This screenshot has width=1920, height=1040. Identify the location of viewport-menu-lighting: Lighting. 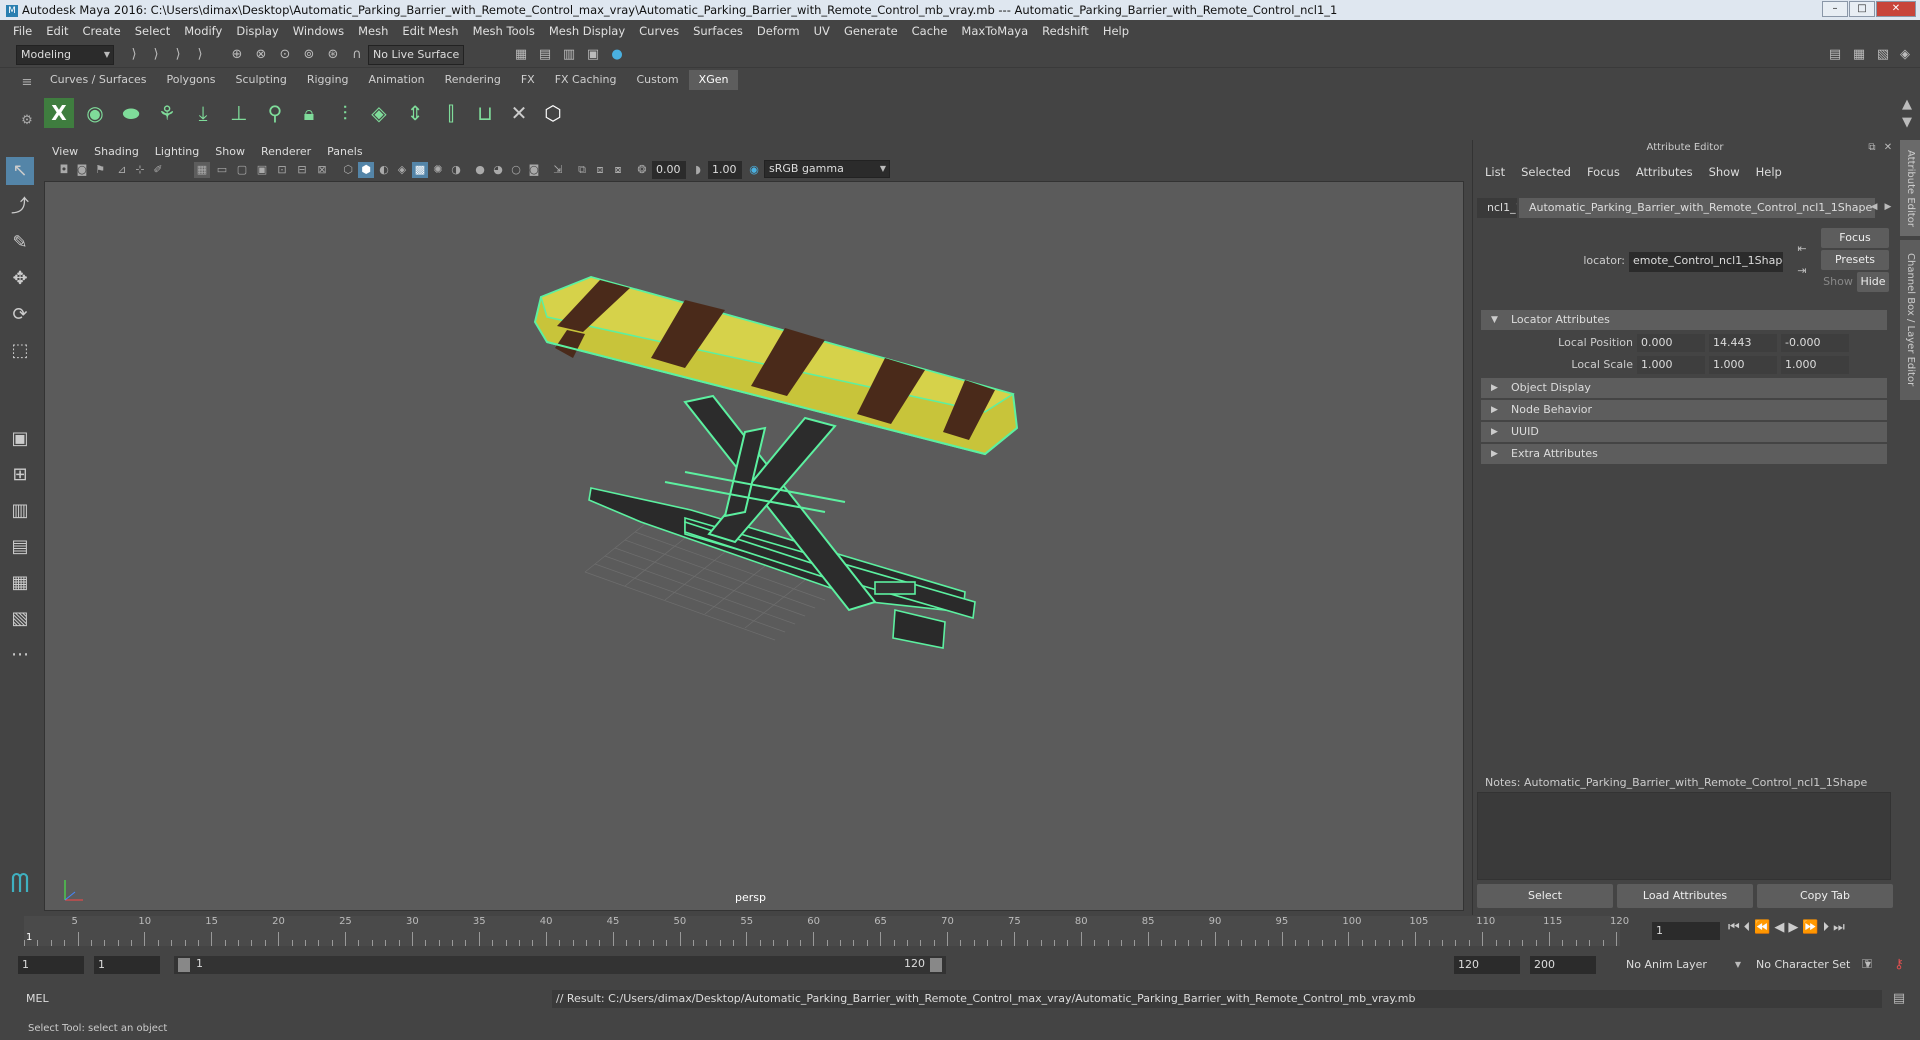
(177, 152).